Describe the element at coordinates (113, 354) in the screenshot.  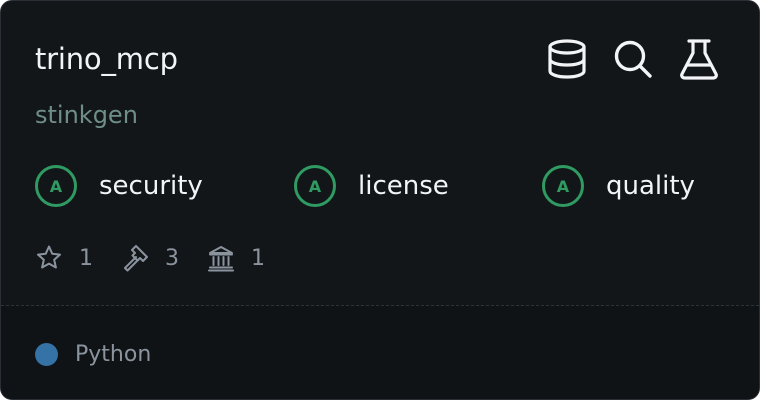
I see `language-name: Python` at that location.